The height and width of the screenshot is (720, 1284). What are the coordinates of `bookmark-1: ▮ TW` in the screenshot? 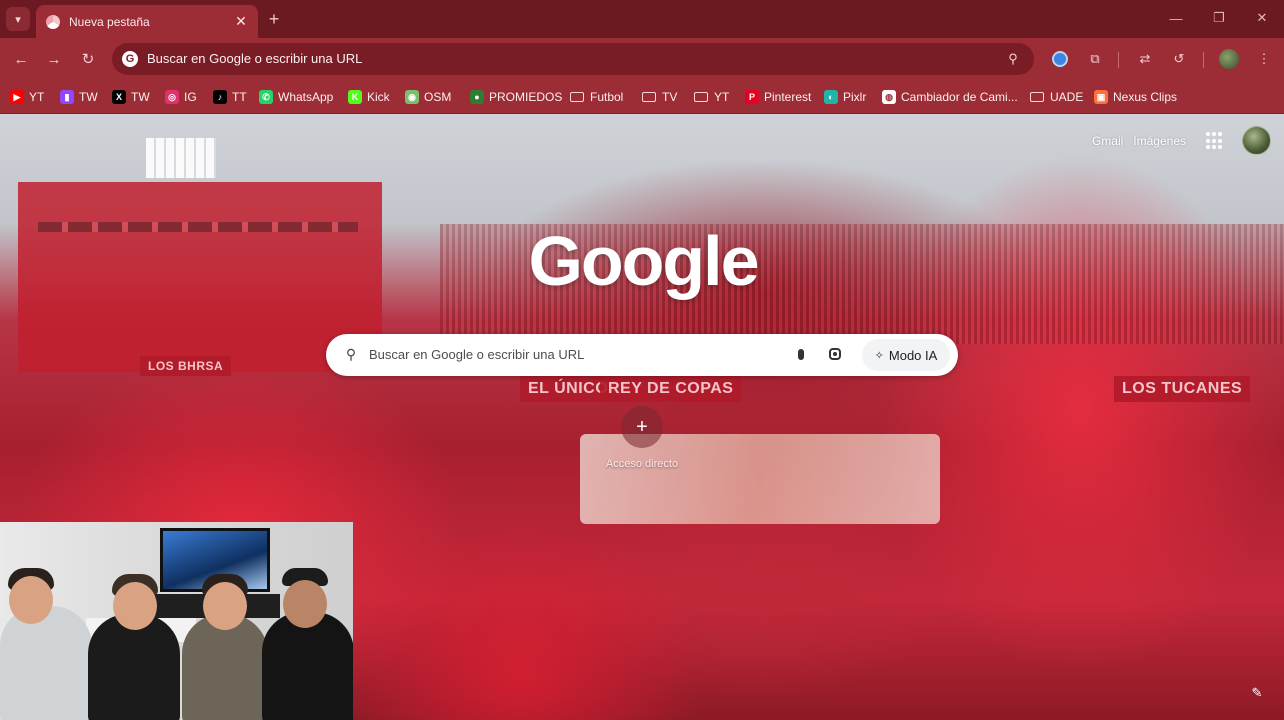 It's located at (79, 97).